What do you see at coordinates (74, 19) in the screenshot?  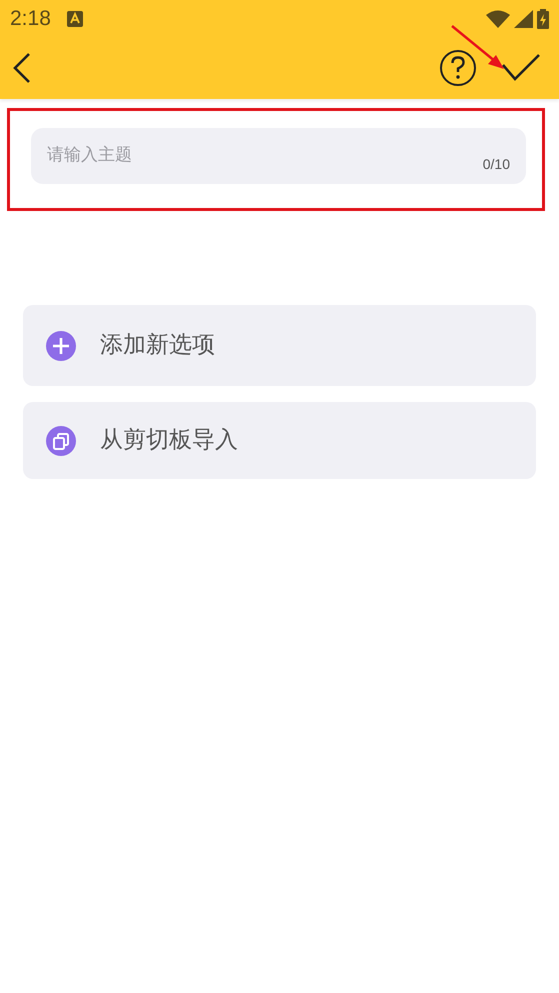 I see `notification-icon` at bounding box center [74, 19].